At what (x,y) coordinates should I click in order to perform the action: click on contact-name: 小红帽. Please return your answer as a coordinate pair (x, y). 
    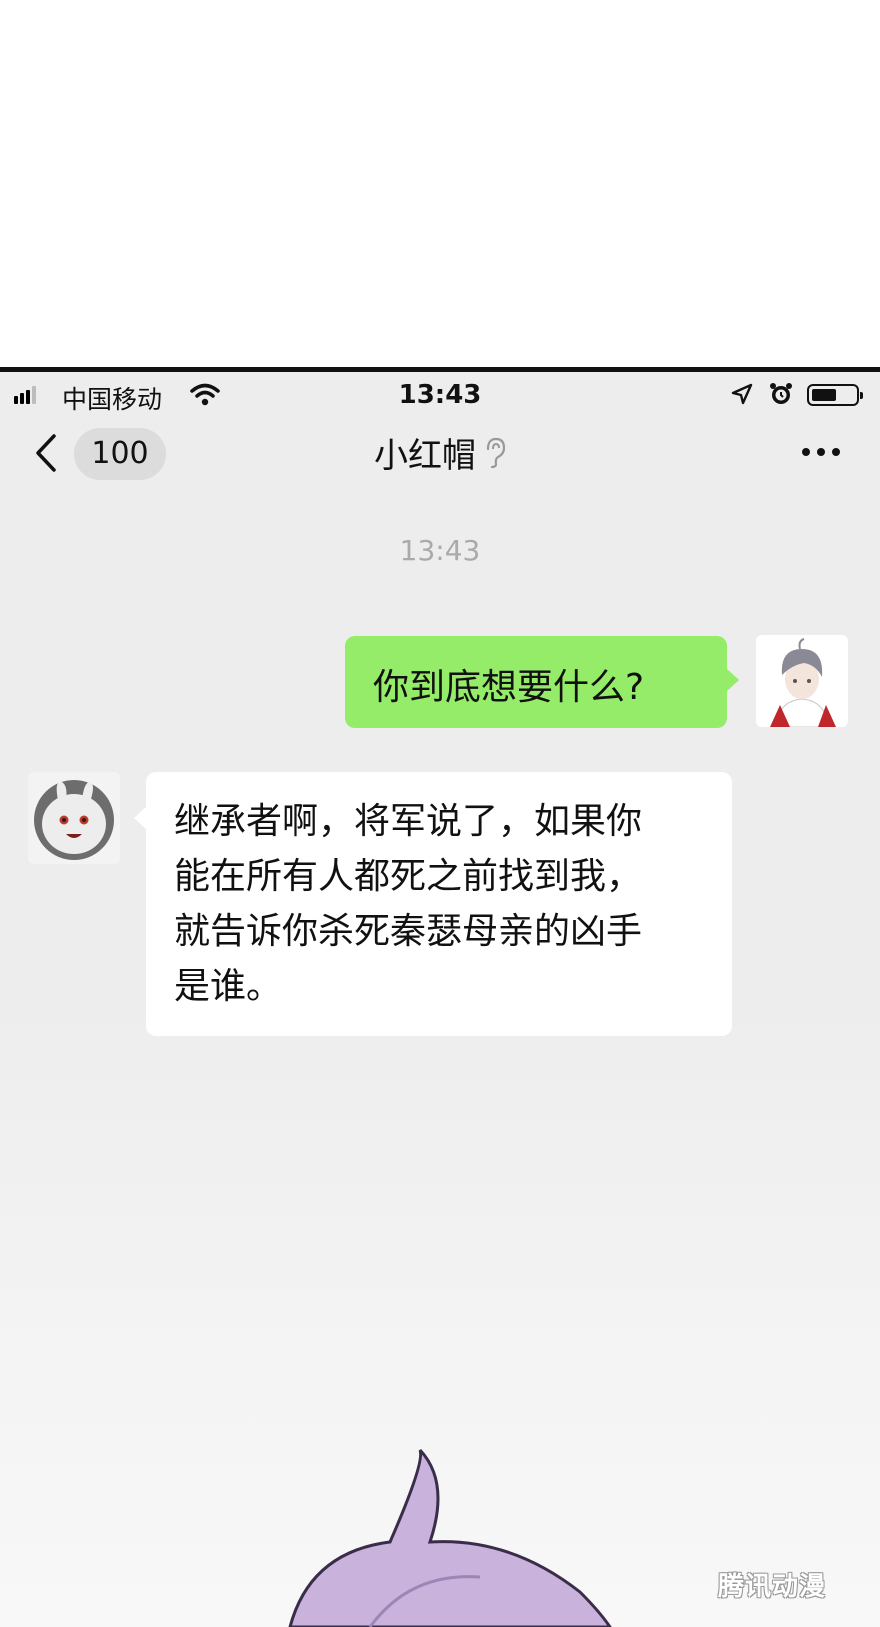
    Looking at the image, I should click on (425, 456).